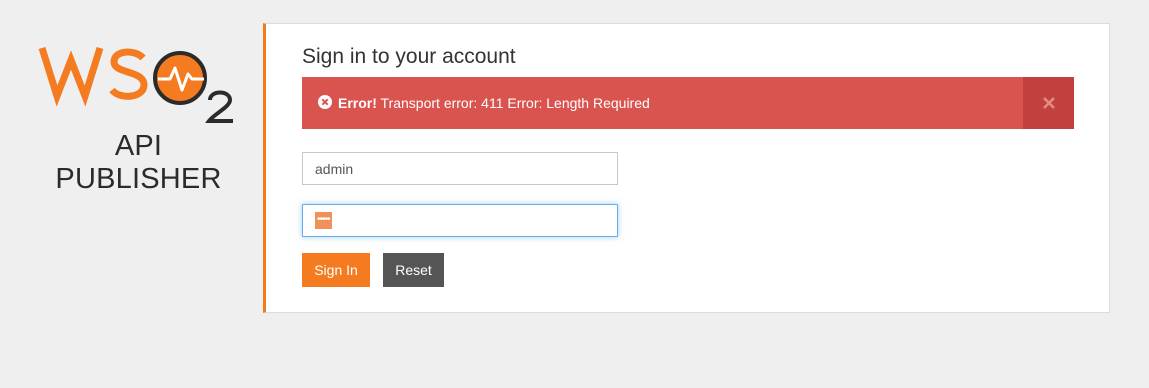 The width and height of the screenshot is (1149, 388). What do you see at coordinates (323, 220) in the screenshot?
I see `password-mask: •••••` at bounding box center [323, 220].